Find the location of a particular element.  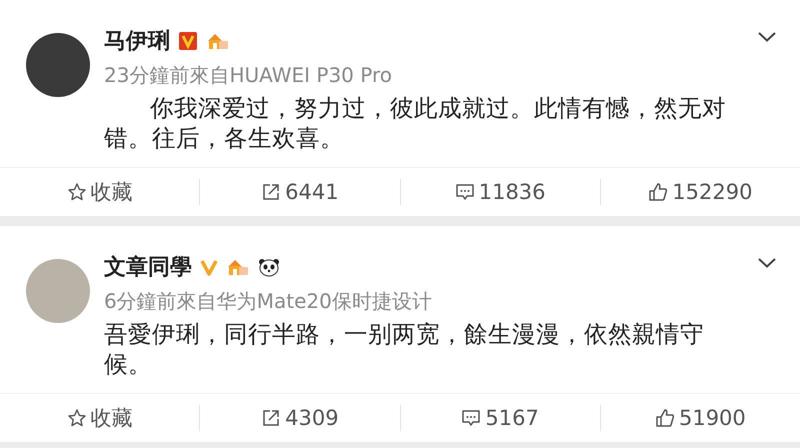

post-time-source: 23分鐘前來自HUAWEI P30 Pro is located at coordinates (248, 75).